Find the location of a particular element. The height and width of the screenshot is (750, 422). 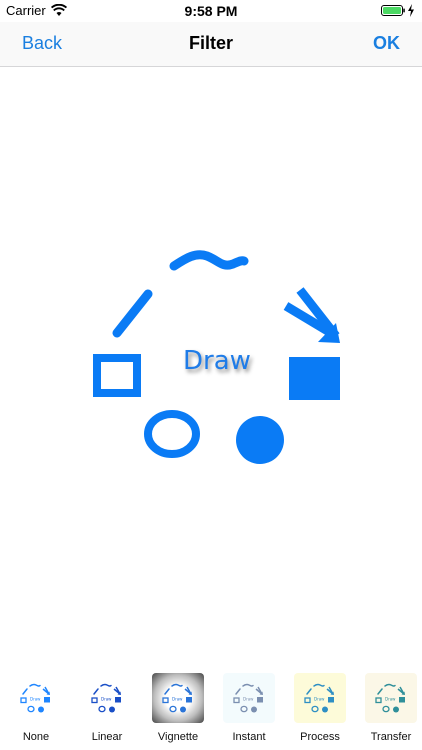

filter-label: Instant is located at coordinates (249, 737).